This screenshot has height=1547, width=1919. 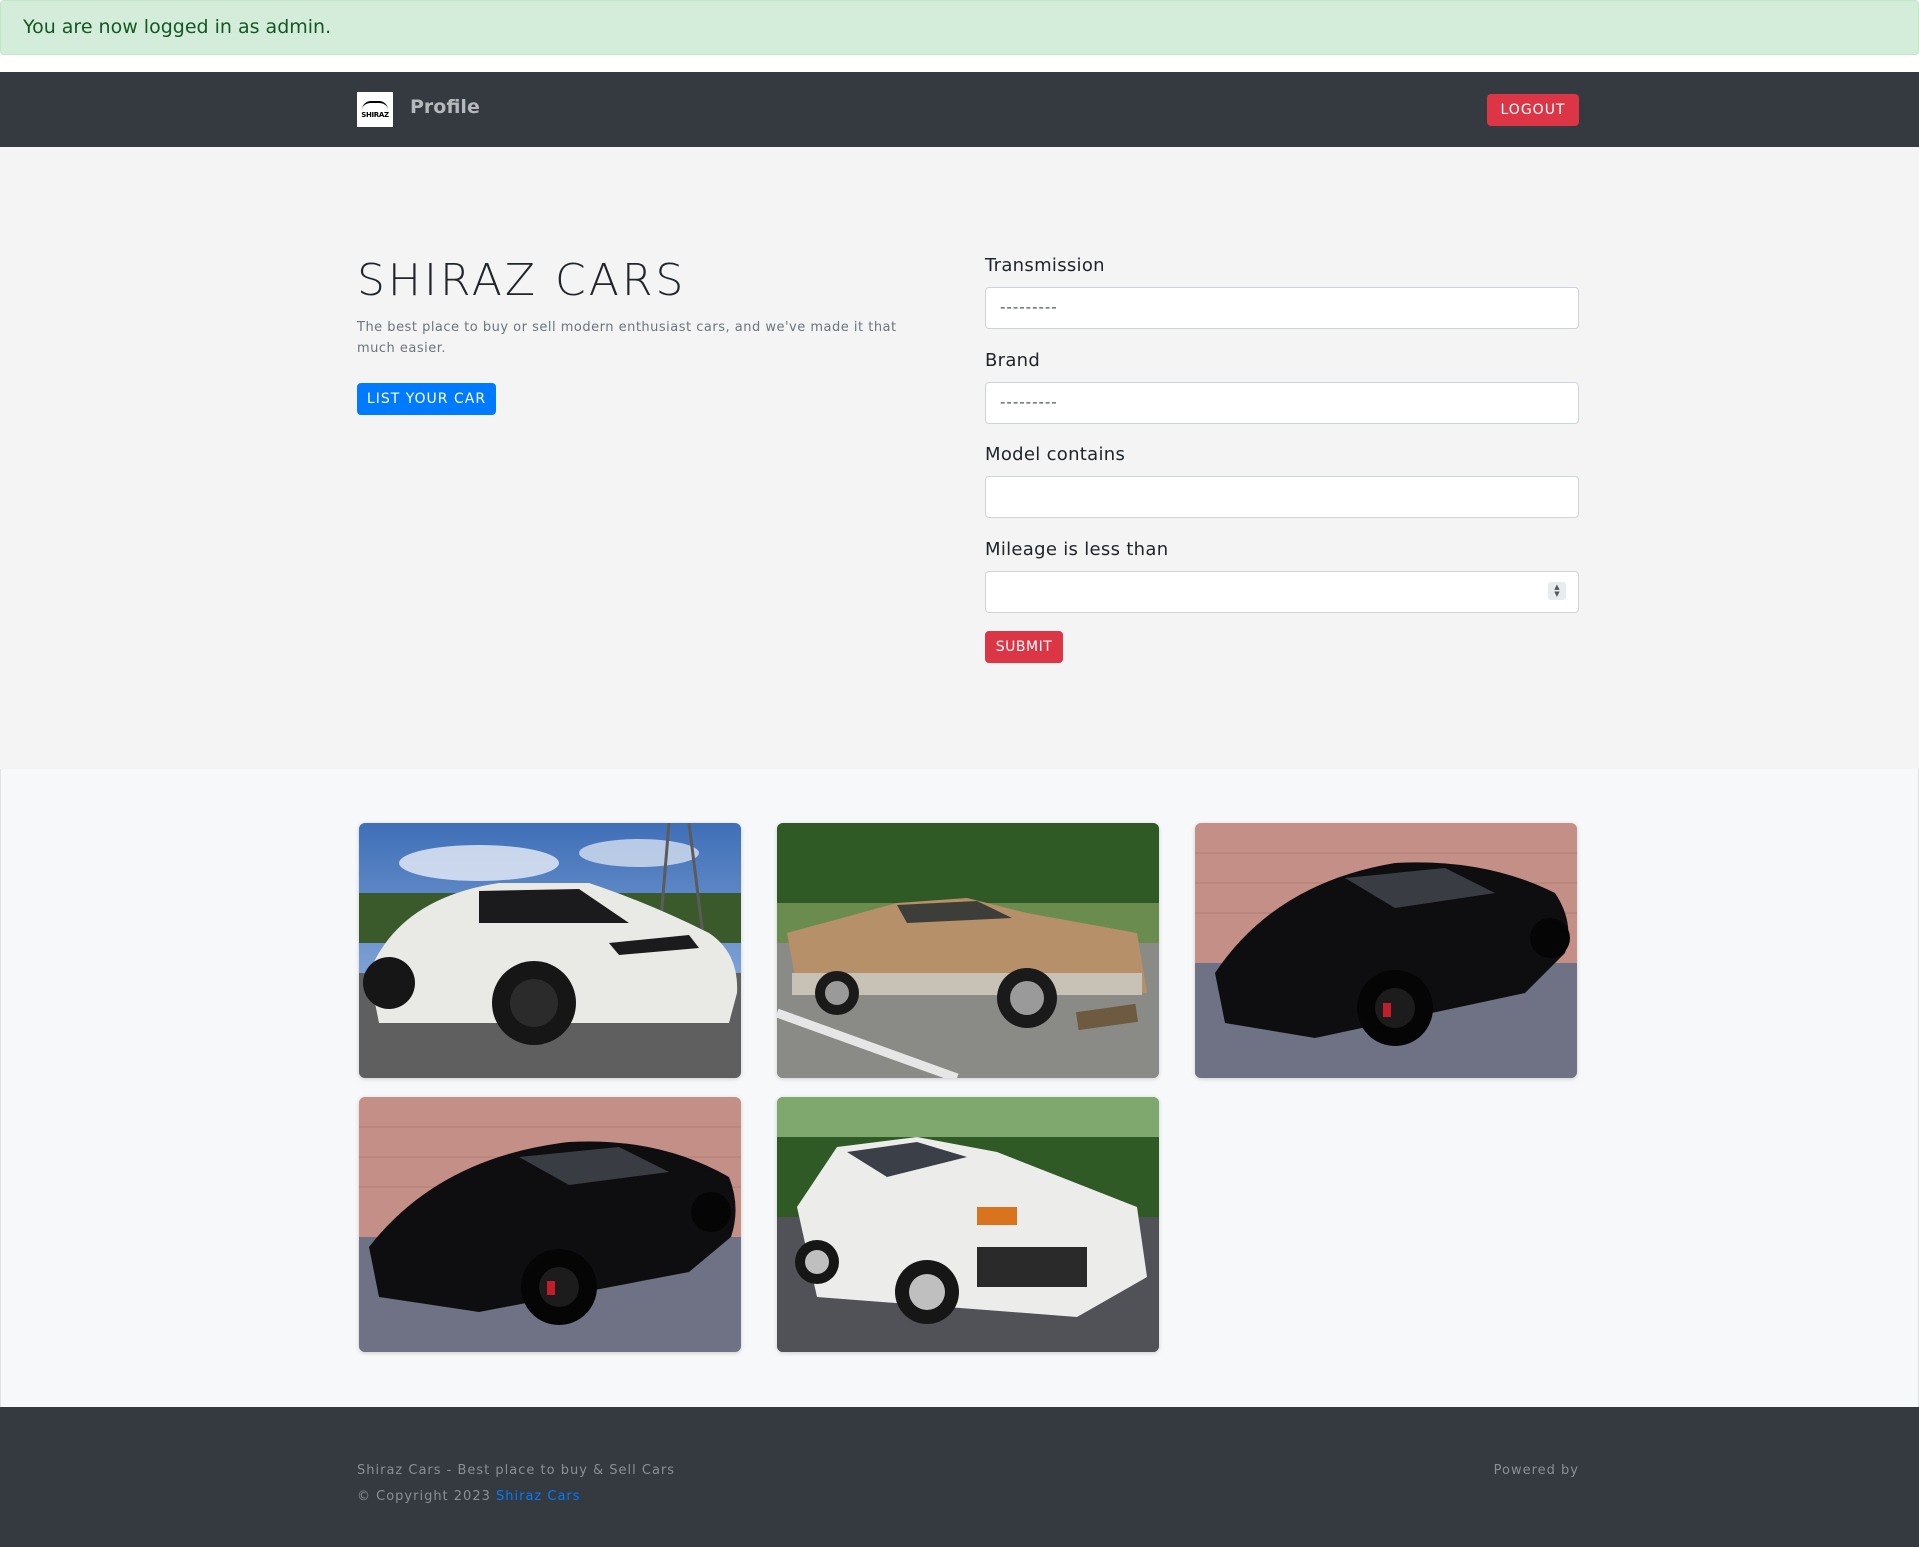 What do you see at coordinates (959, 27) in the screenshot?
I see `login-alert: You are now logged in as admin.` at bounding box center [959, 27].